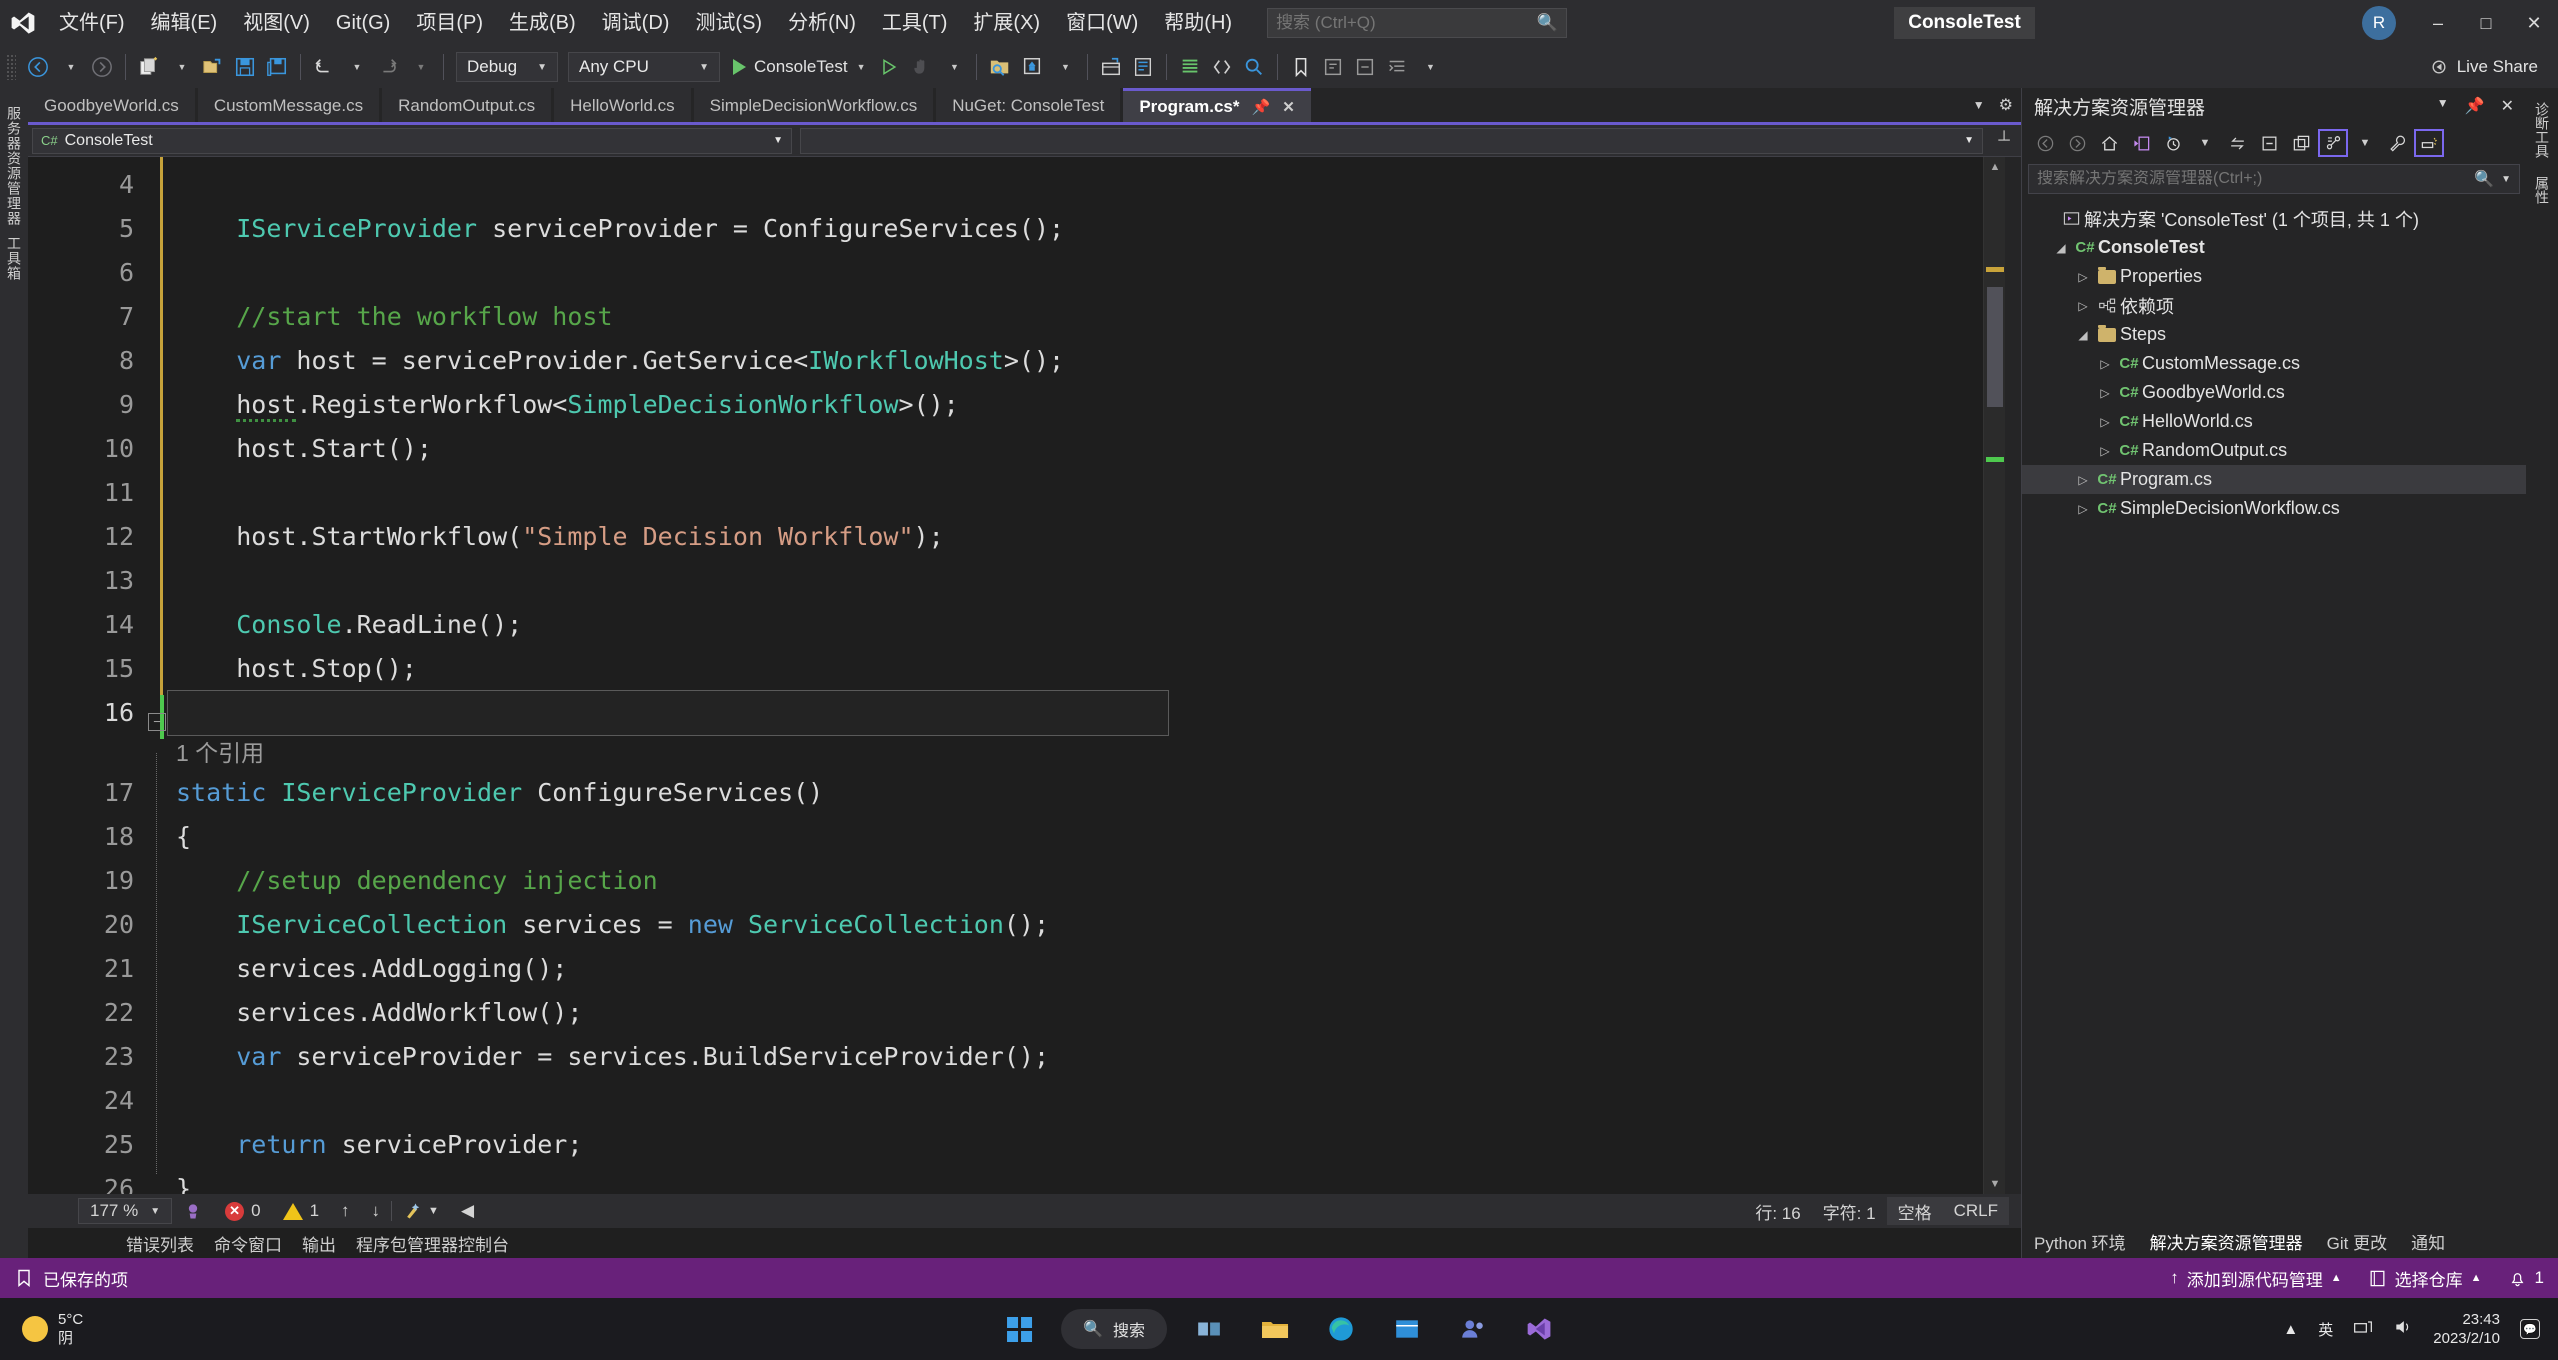 This screenshot has height=1360, width=2558. Describe the element at coordinates (1407, 1329) in the screenshot. I see `microsoft-store-icon` at that location.